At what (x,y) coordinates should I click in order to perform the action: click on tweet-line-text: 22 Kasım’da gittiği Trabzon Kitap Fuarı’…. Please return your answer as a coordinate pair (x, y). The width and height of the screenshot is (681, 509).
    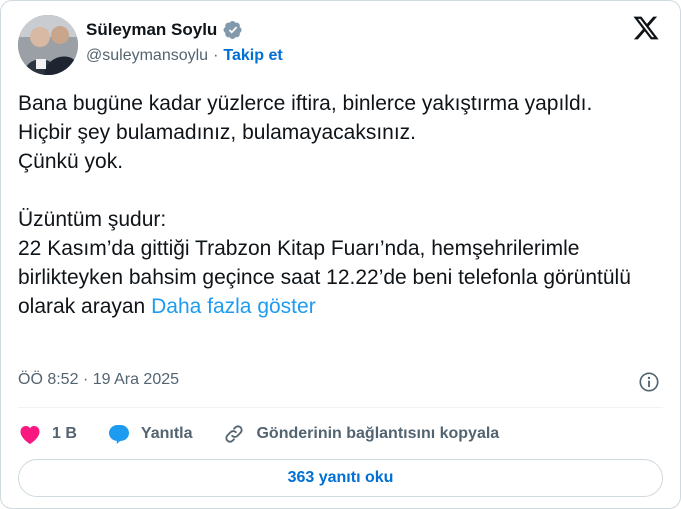
    Looking at the image, I should click on (324, 277).